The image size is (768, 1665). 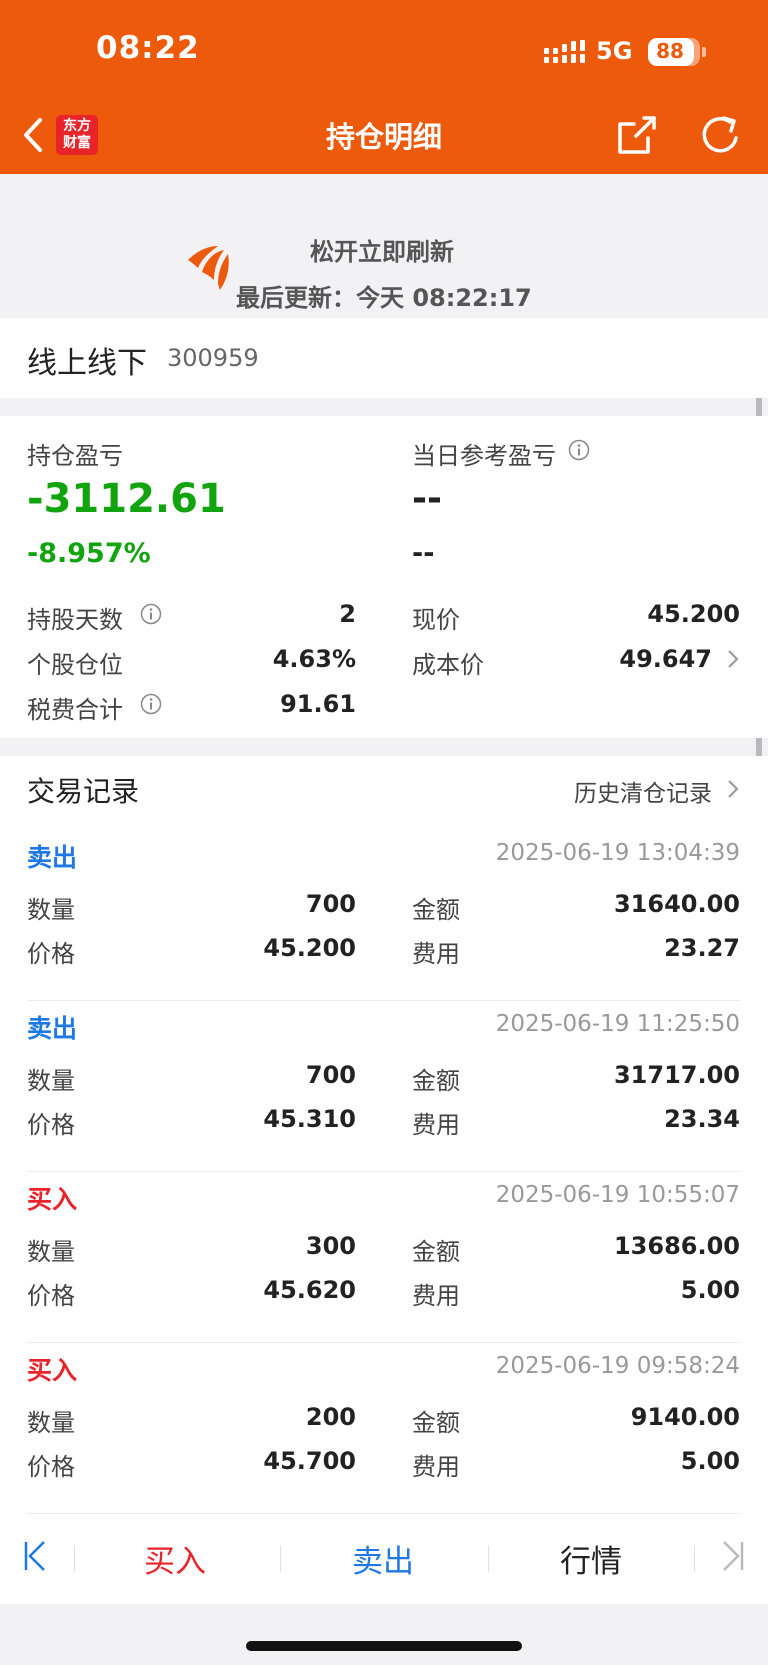 What do you see at coordinates (309, 1119) in the screenshot?
I see `price-value: 45.310` at bounding box center [309, 1119].